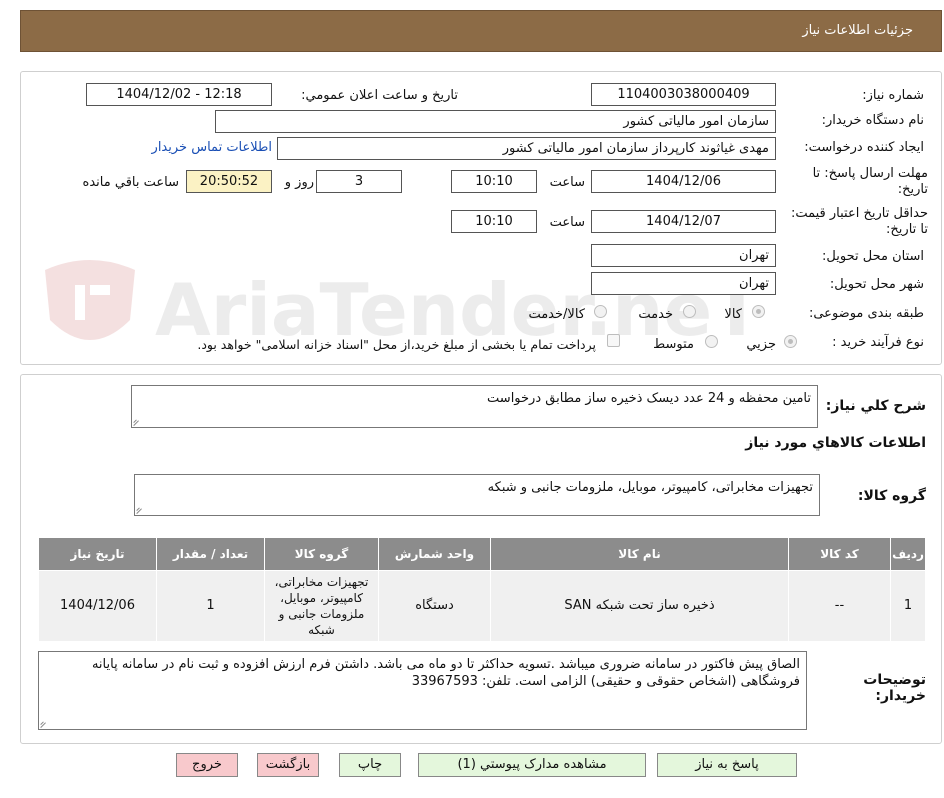  I want to click on buyer-org-label: نام دستگاه خريدار:, so click(872, 120).